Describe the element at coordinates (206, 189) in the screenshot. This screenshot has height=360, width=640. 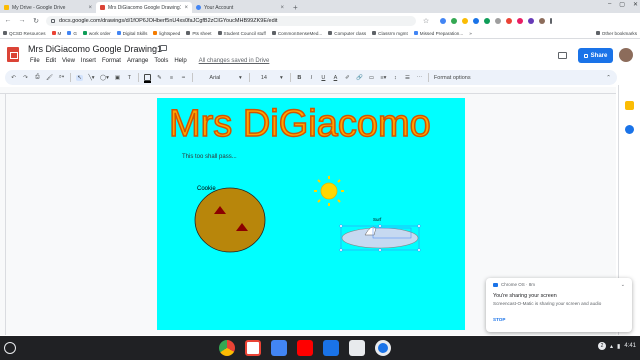
I see `cookie-label: Cookie` at that location.